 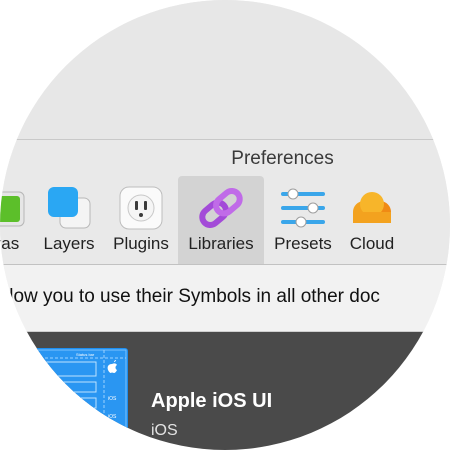 I want to click on tab-libraries: Libraries, so click(x=221, y=220).